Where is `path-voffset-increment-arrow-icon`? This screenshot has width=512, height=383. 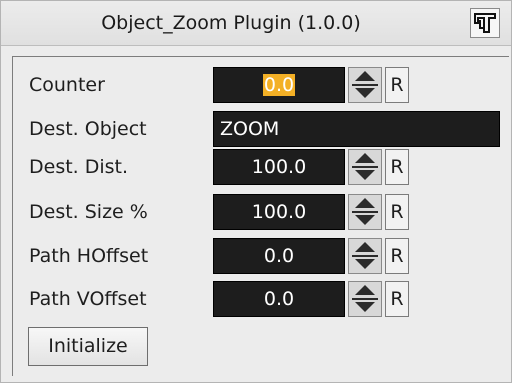
path-voffset-increment-arrow-icon is located at coordinates (365, 290).